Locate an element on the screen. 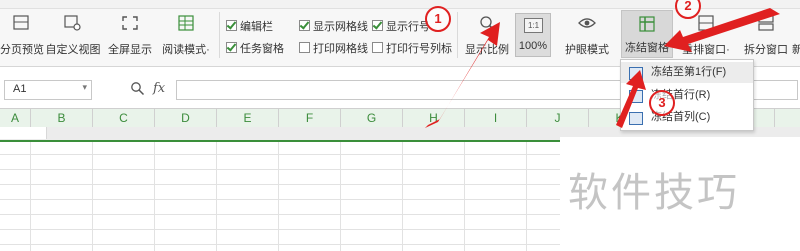 This screenshot has height=251, width=800. page-preview-label: 分页预览 is located at coordinates (22, 50).